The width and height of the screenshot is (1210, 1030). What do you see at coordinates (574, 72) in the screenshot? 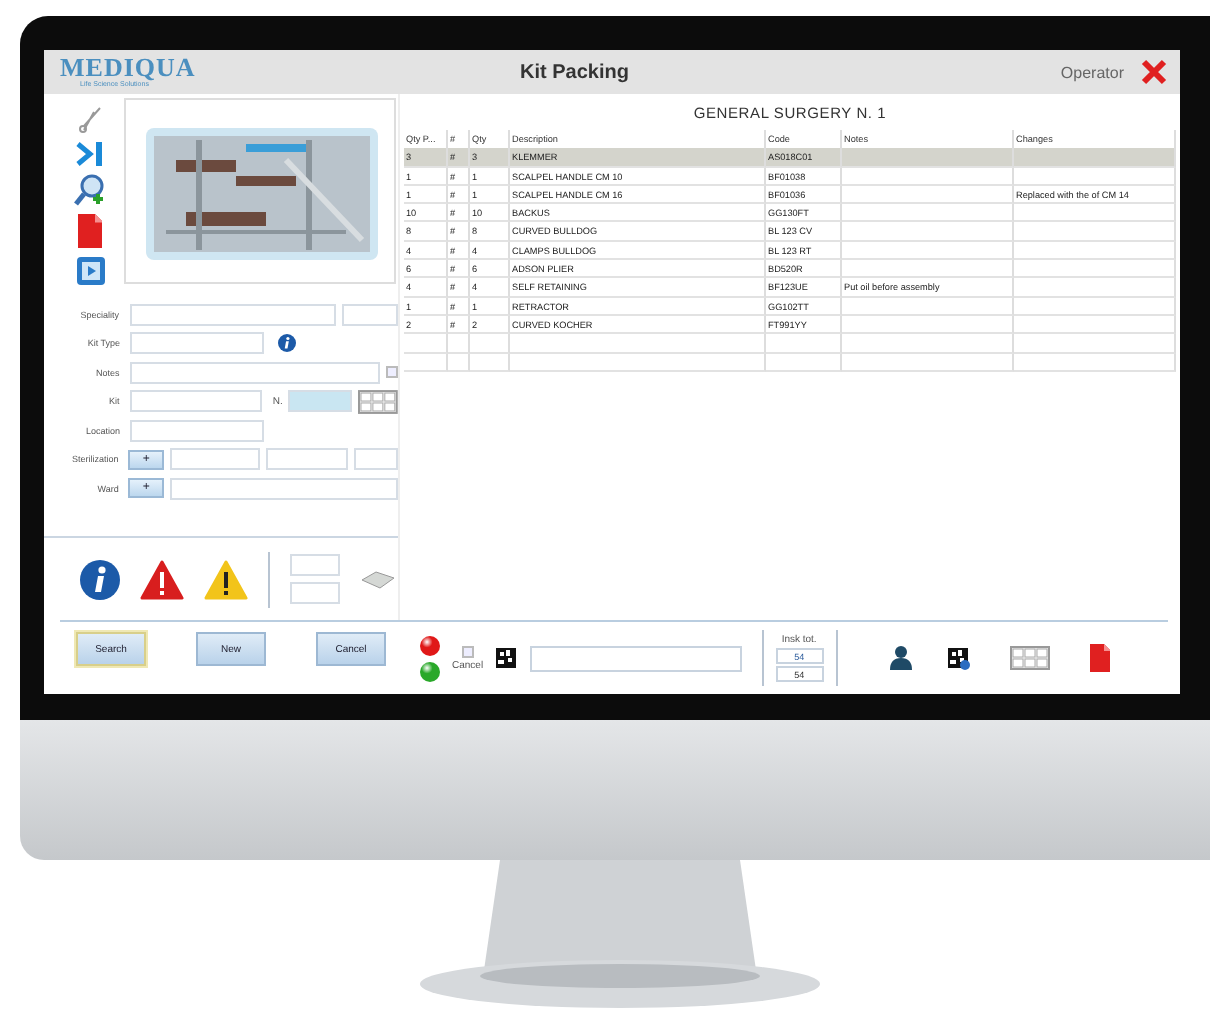
I see `window-title: Kit Packing` at bounding box center [574, 72].